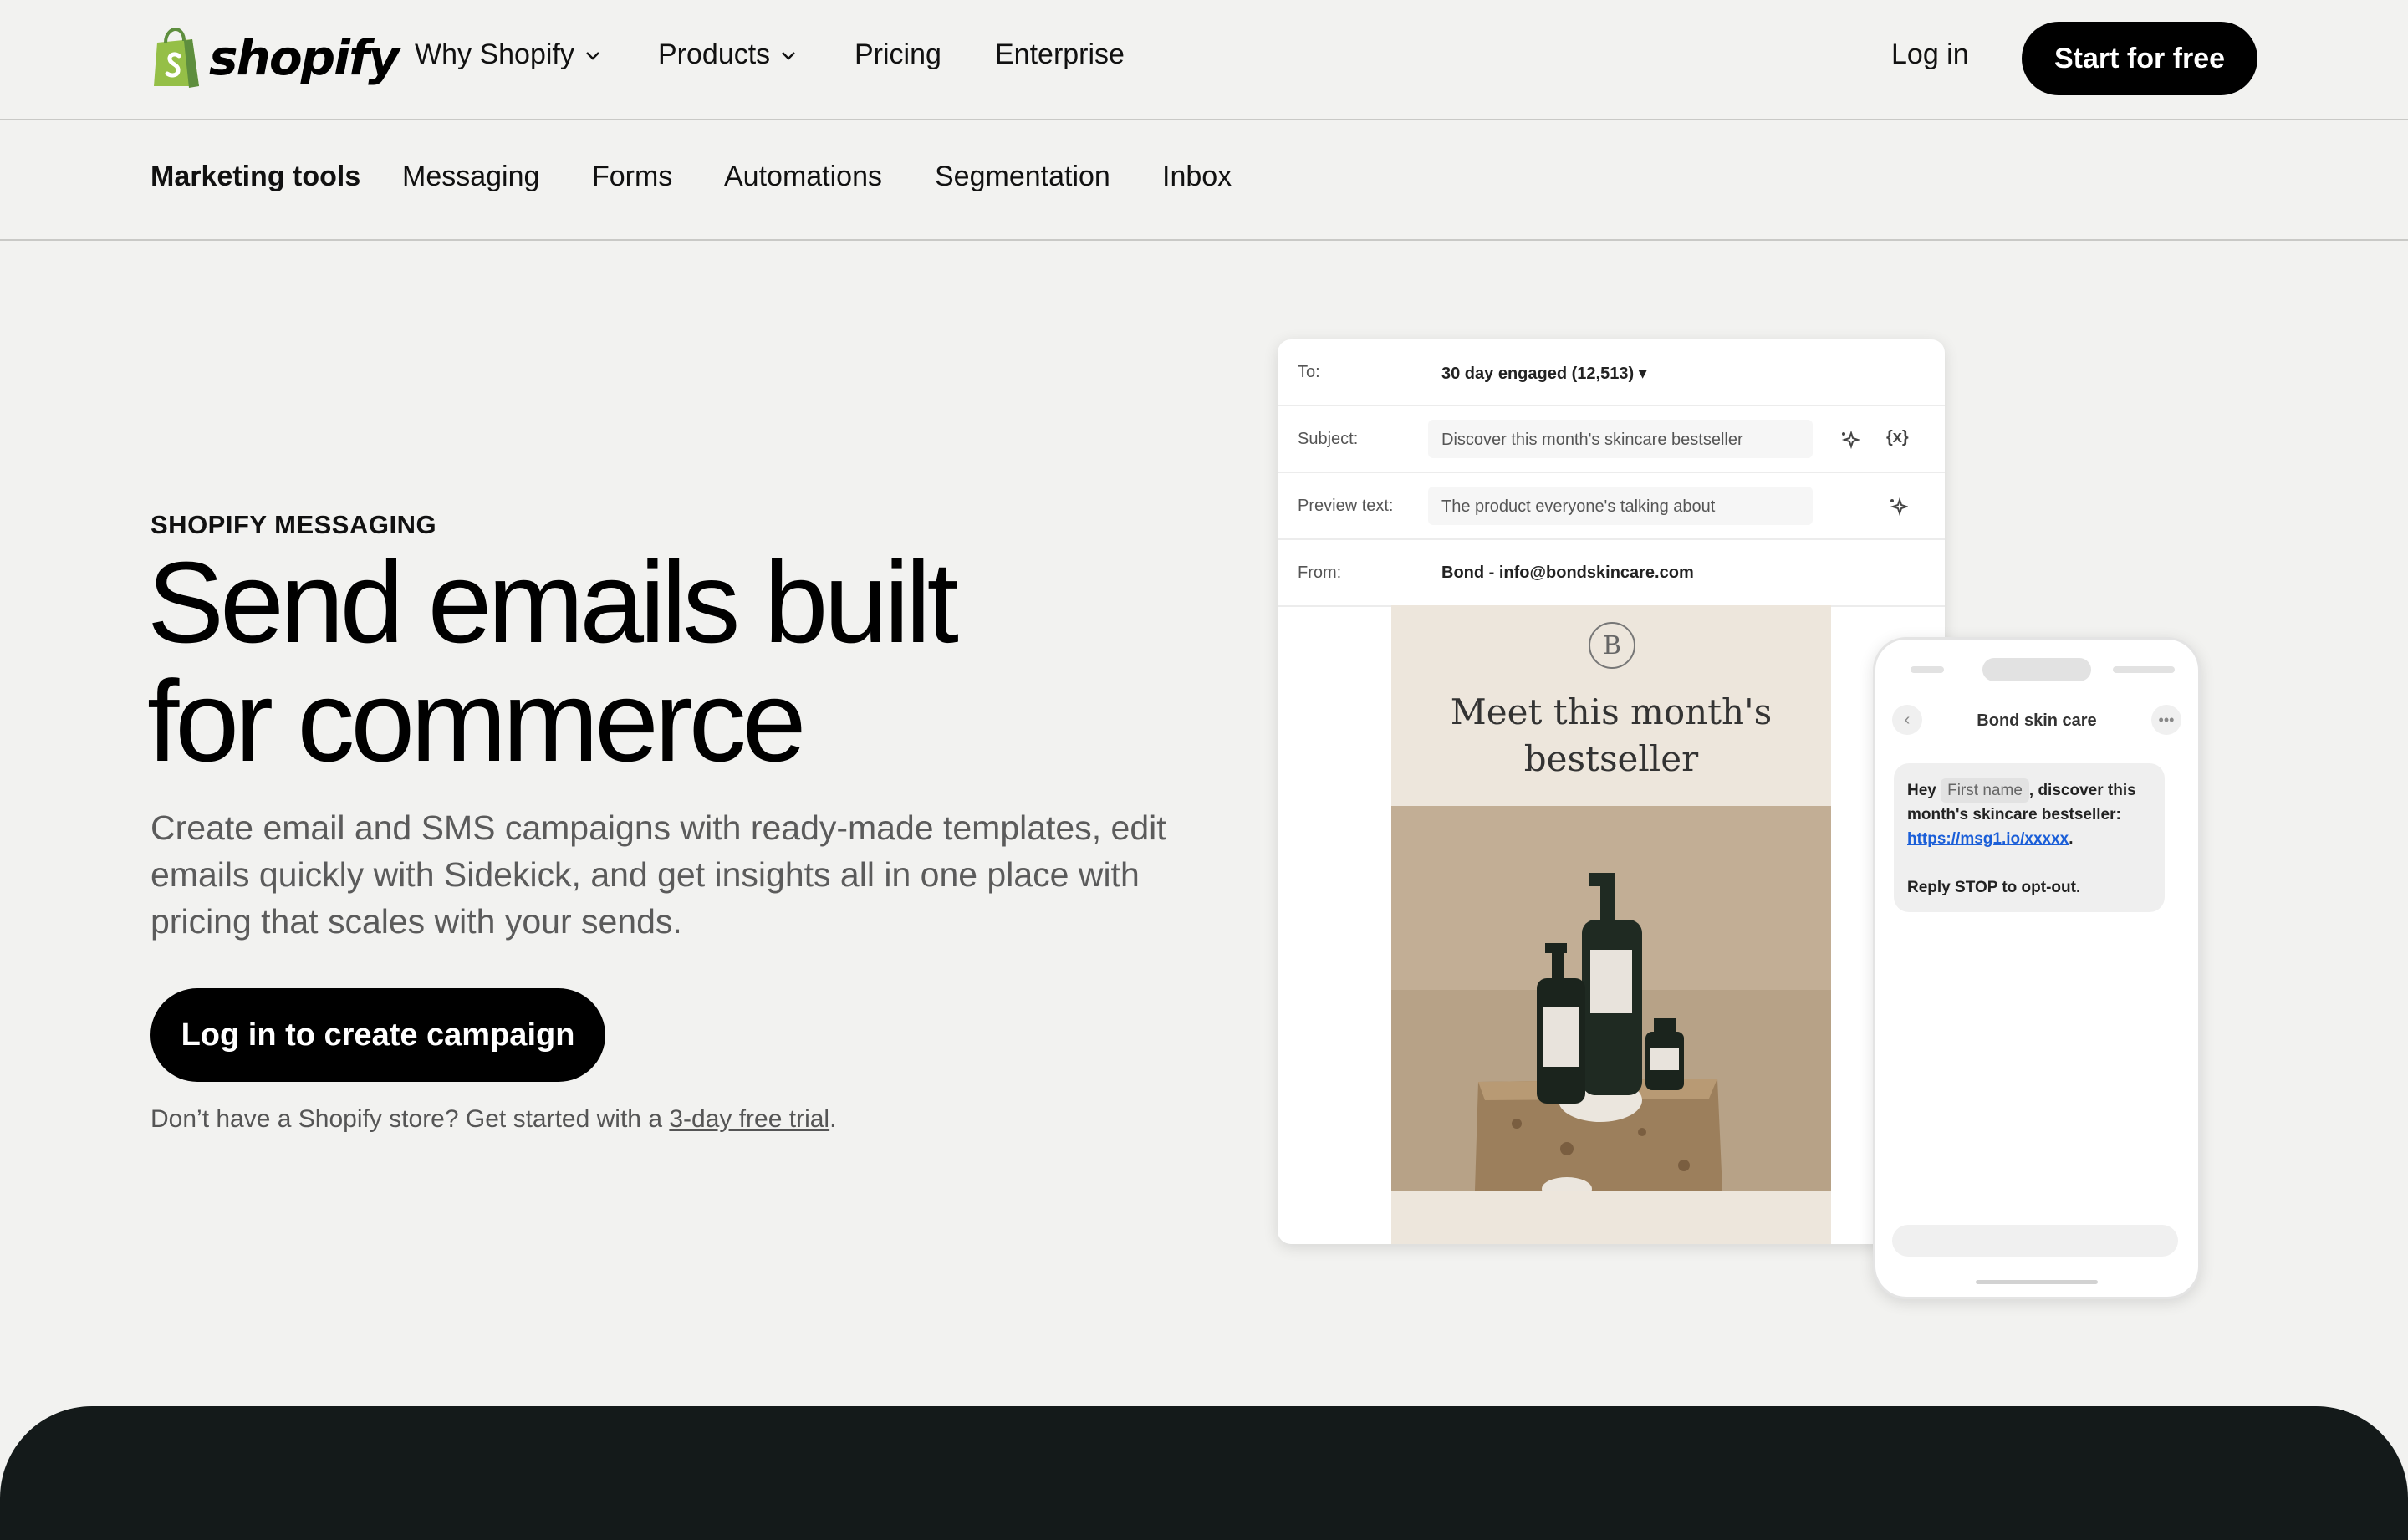 Image resolution: width=2408 pixels, height=1540 pixels. Describe the element at coordinates (293, 524) in the screenshot. I see `hero-eyebrow: SHOPIFY MESSAGING` at that location.